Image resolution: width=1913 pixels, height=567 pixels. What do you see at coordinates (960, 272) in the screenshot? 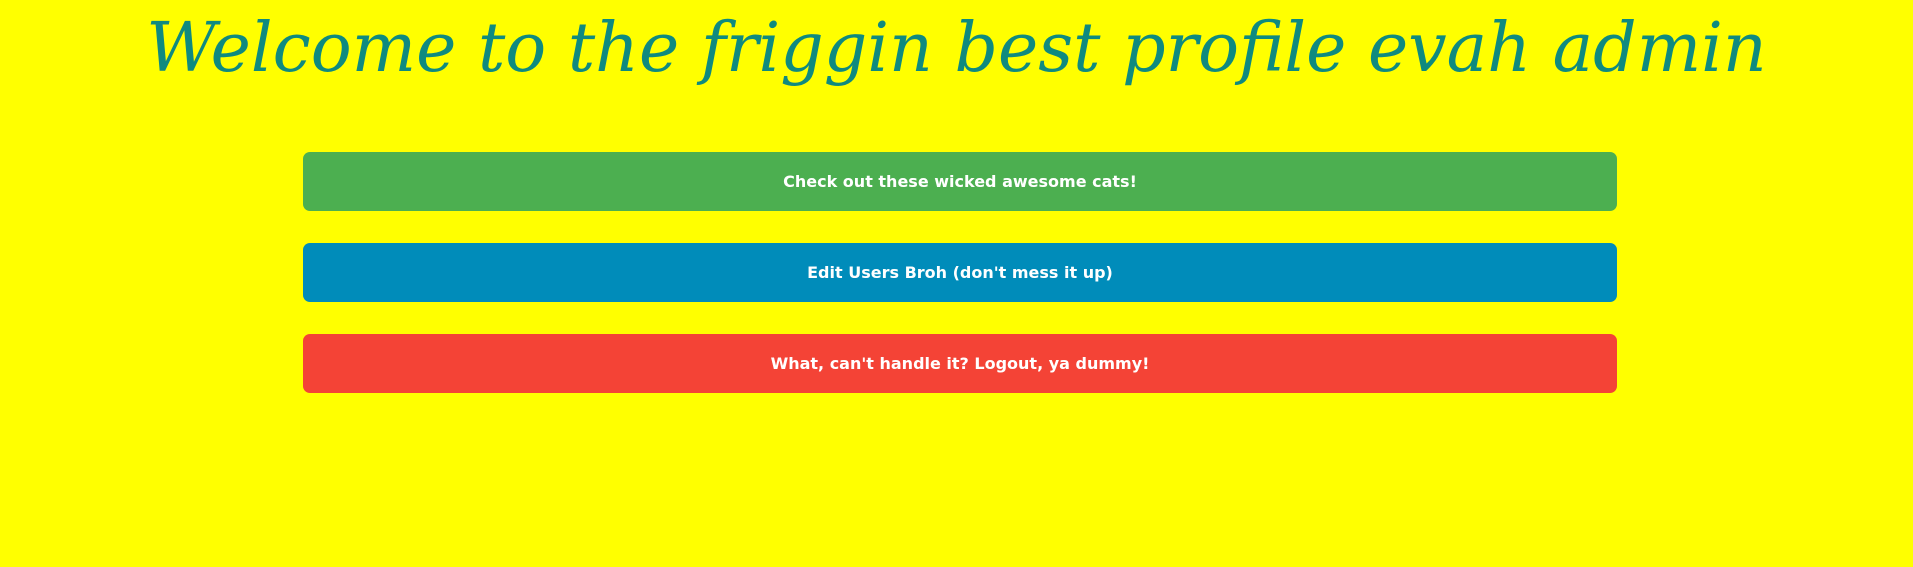
I see `edit-users-button: Edit Users Broh (don't mess it up)` at bounding box center [960, 272].